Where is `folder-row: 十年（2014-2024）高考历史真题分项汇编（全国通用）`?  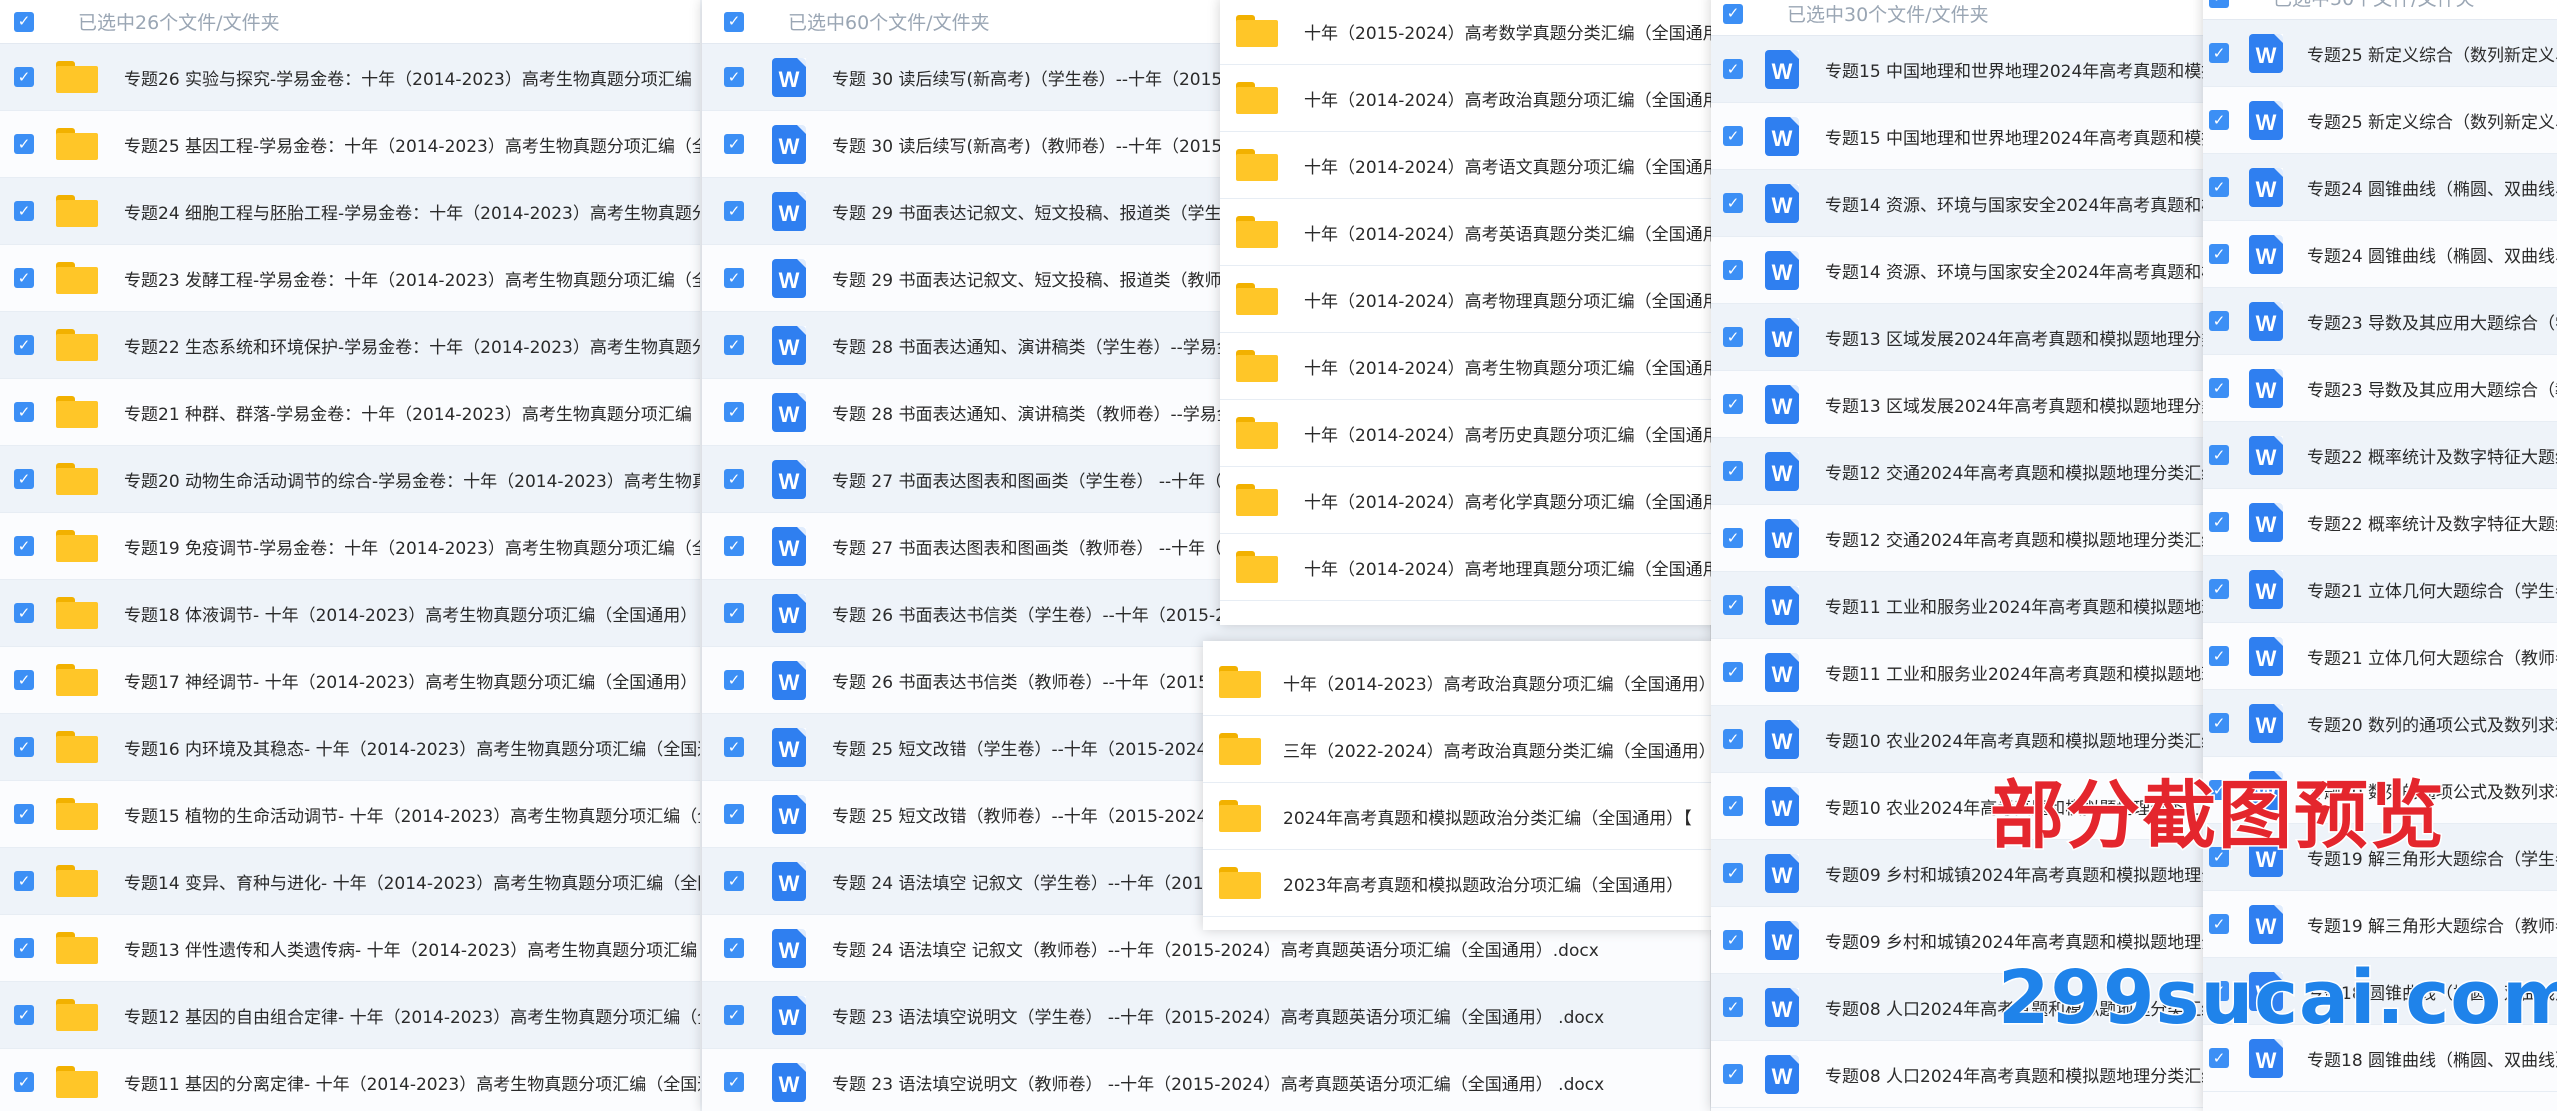 folder-row: 十年（2014-2024）高考历史真题分项汇编（全国通用） is located at coordinates (1470, 433).